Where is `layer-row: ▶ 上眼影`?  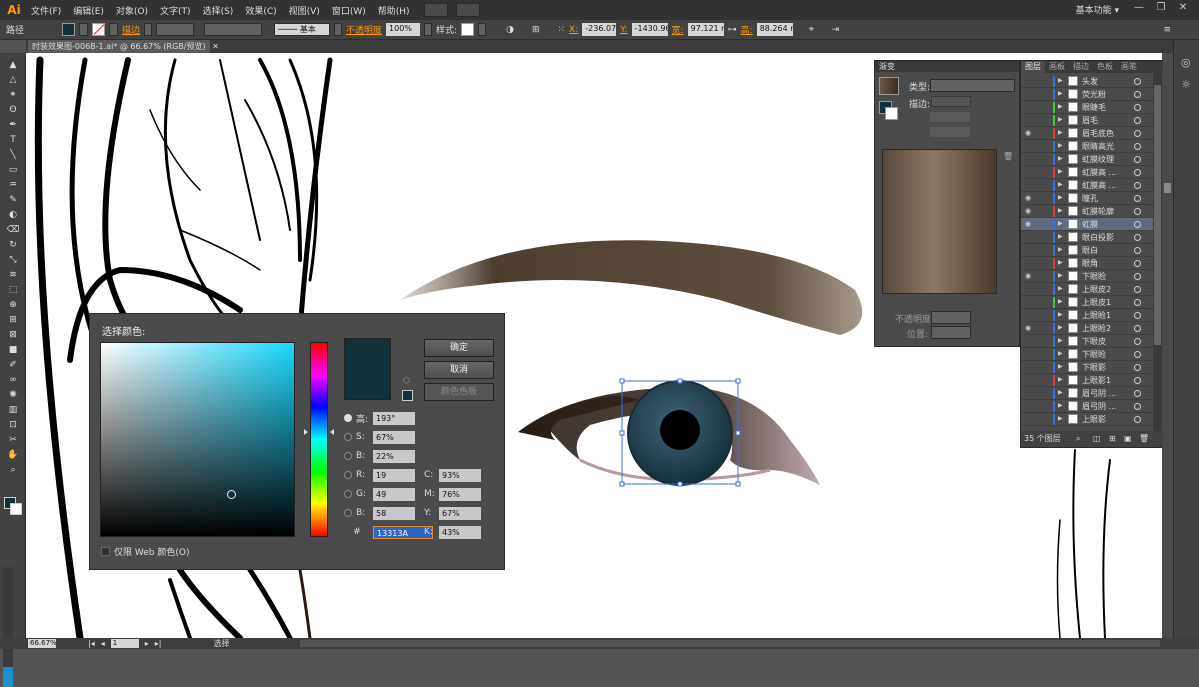 layer-row: ▶ 上眼影 is located at coordinates (1087, 419).